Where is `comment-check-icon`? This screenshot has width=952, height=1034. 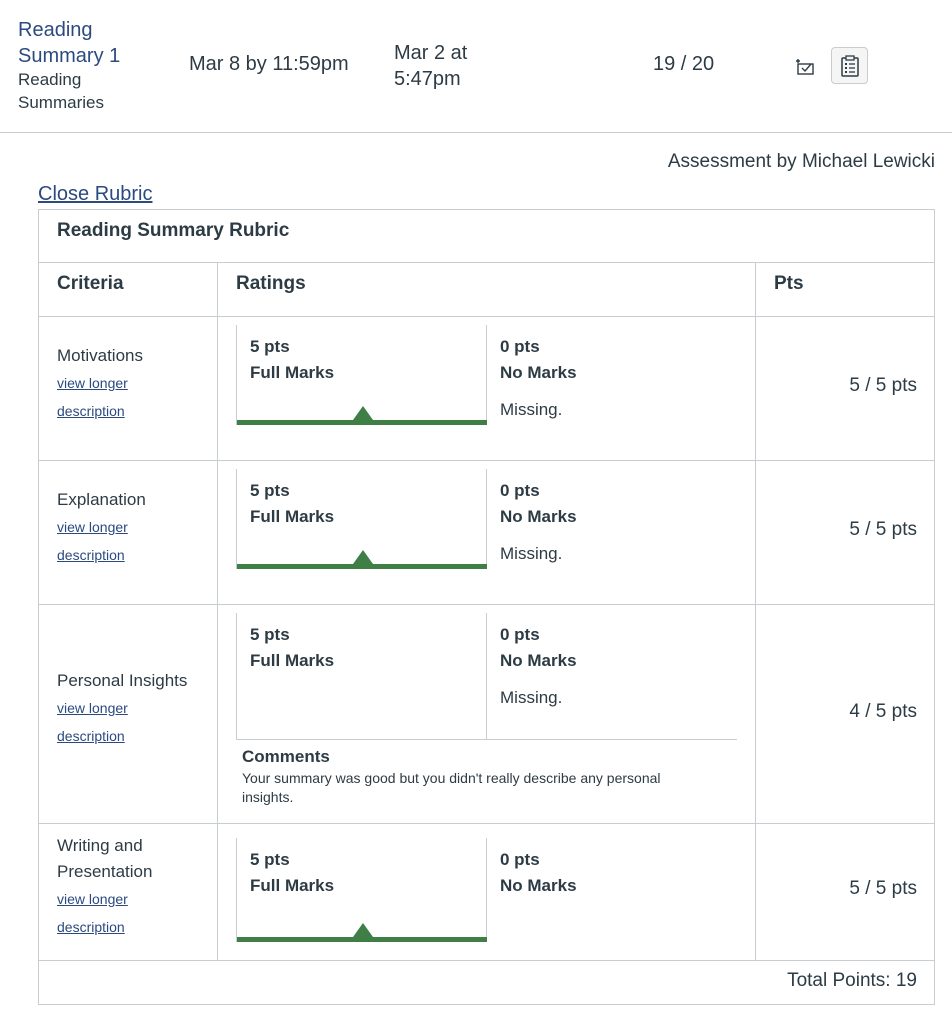 comment-check-icon is located at coordinates (805, 66).